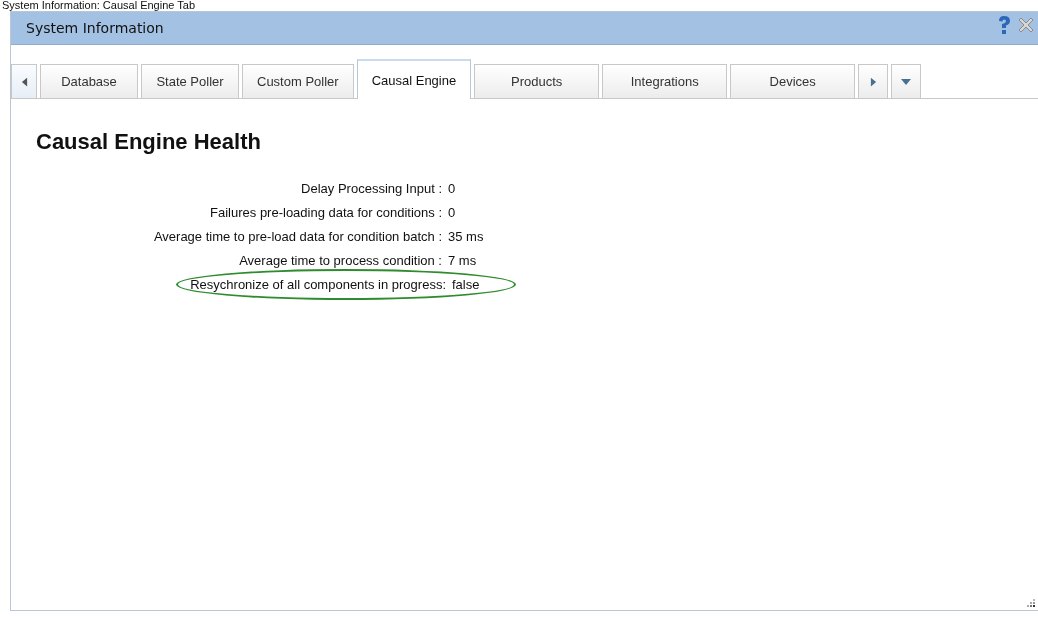  What do you see at coordinates (466, 236) in the screenshot?
I see `field-value: 35 ms` at bounding box center [466, 236].